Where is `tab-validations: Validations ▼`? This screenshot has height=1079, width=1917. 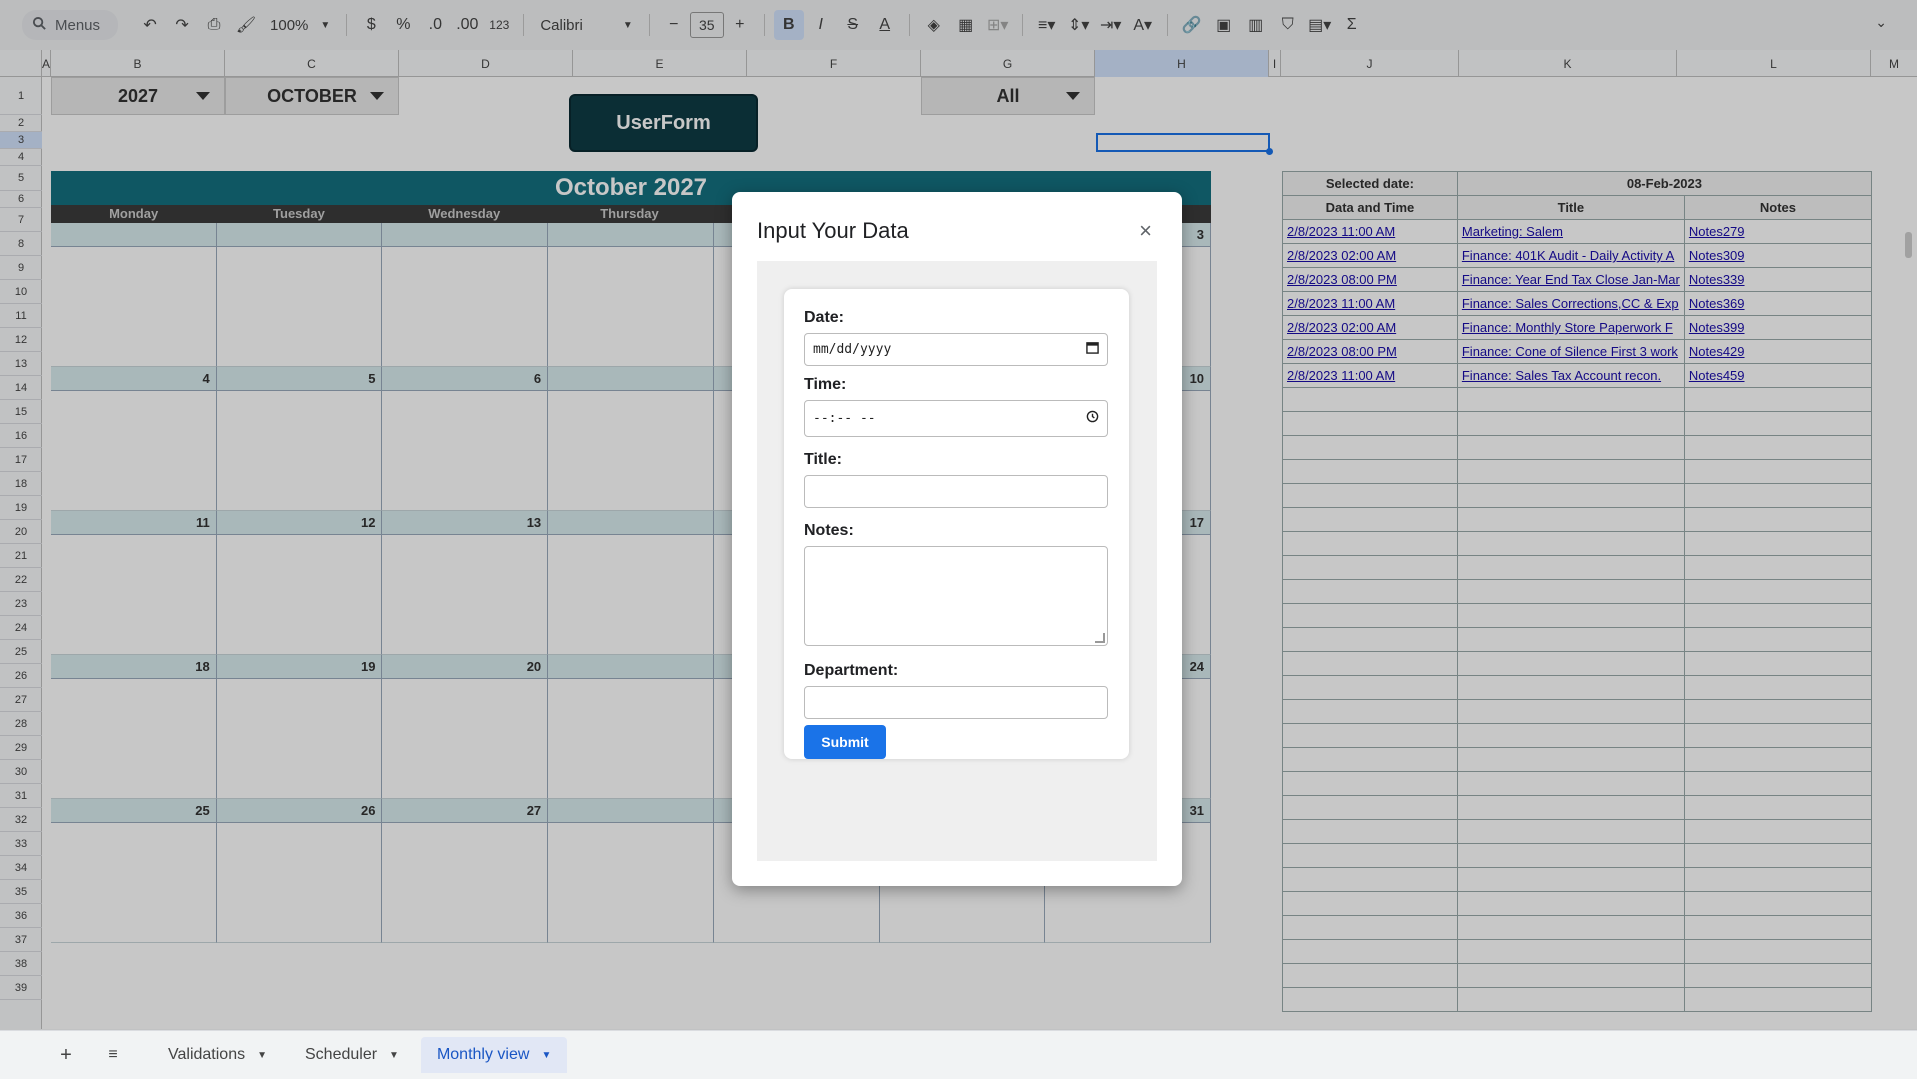 tab-validations: Validations ▼ is located at coordinates (217, 1055).